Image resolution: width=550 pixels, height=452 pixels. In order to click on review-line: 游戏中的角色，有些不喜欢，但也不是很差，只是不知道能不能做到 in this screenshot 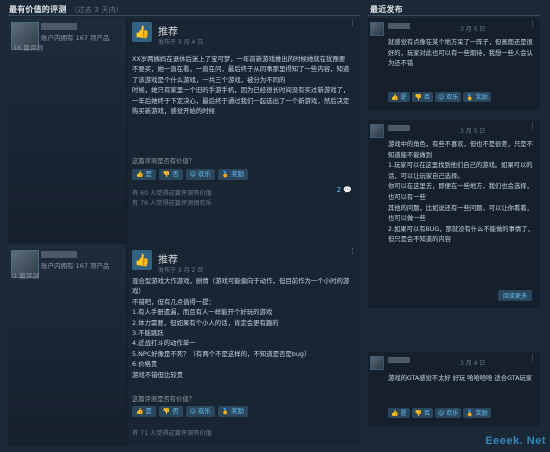, I will do `click(460, 150)`.